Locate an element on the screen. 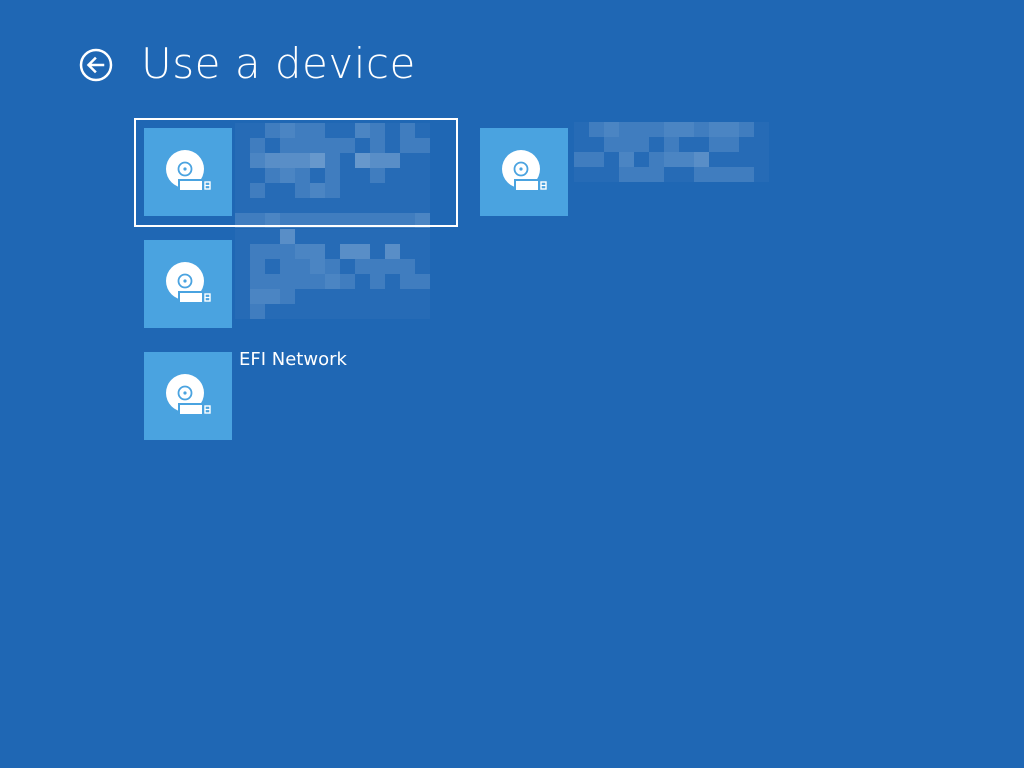  device-label-3-redacted is located at coordinates (332, 274).